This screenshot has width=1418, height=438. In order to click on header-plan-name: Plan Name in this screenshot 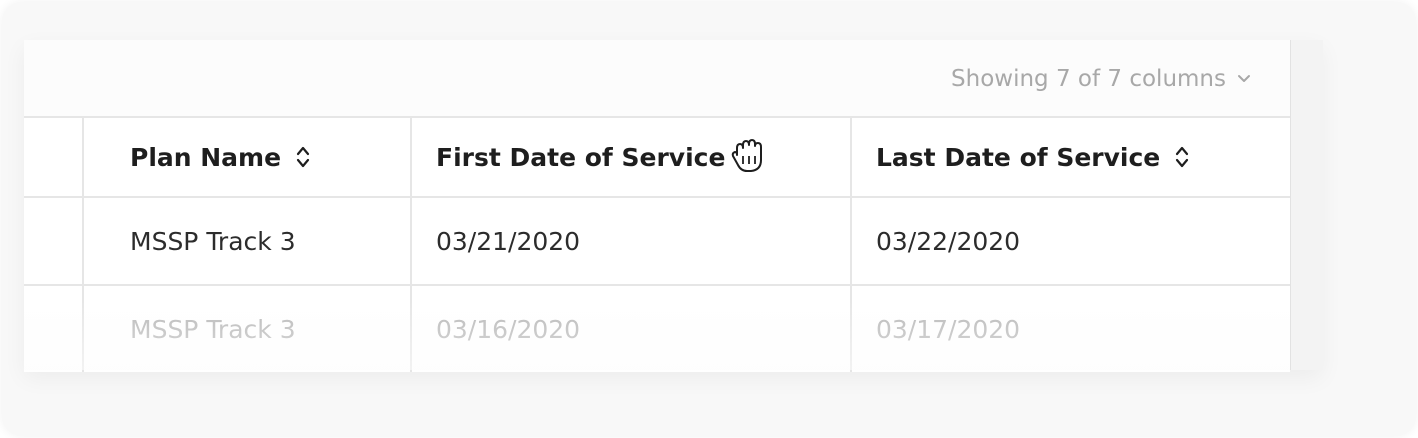, I will do `click(258, 157)`.